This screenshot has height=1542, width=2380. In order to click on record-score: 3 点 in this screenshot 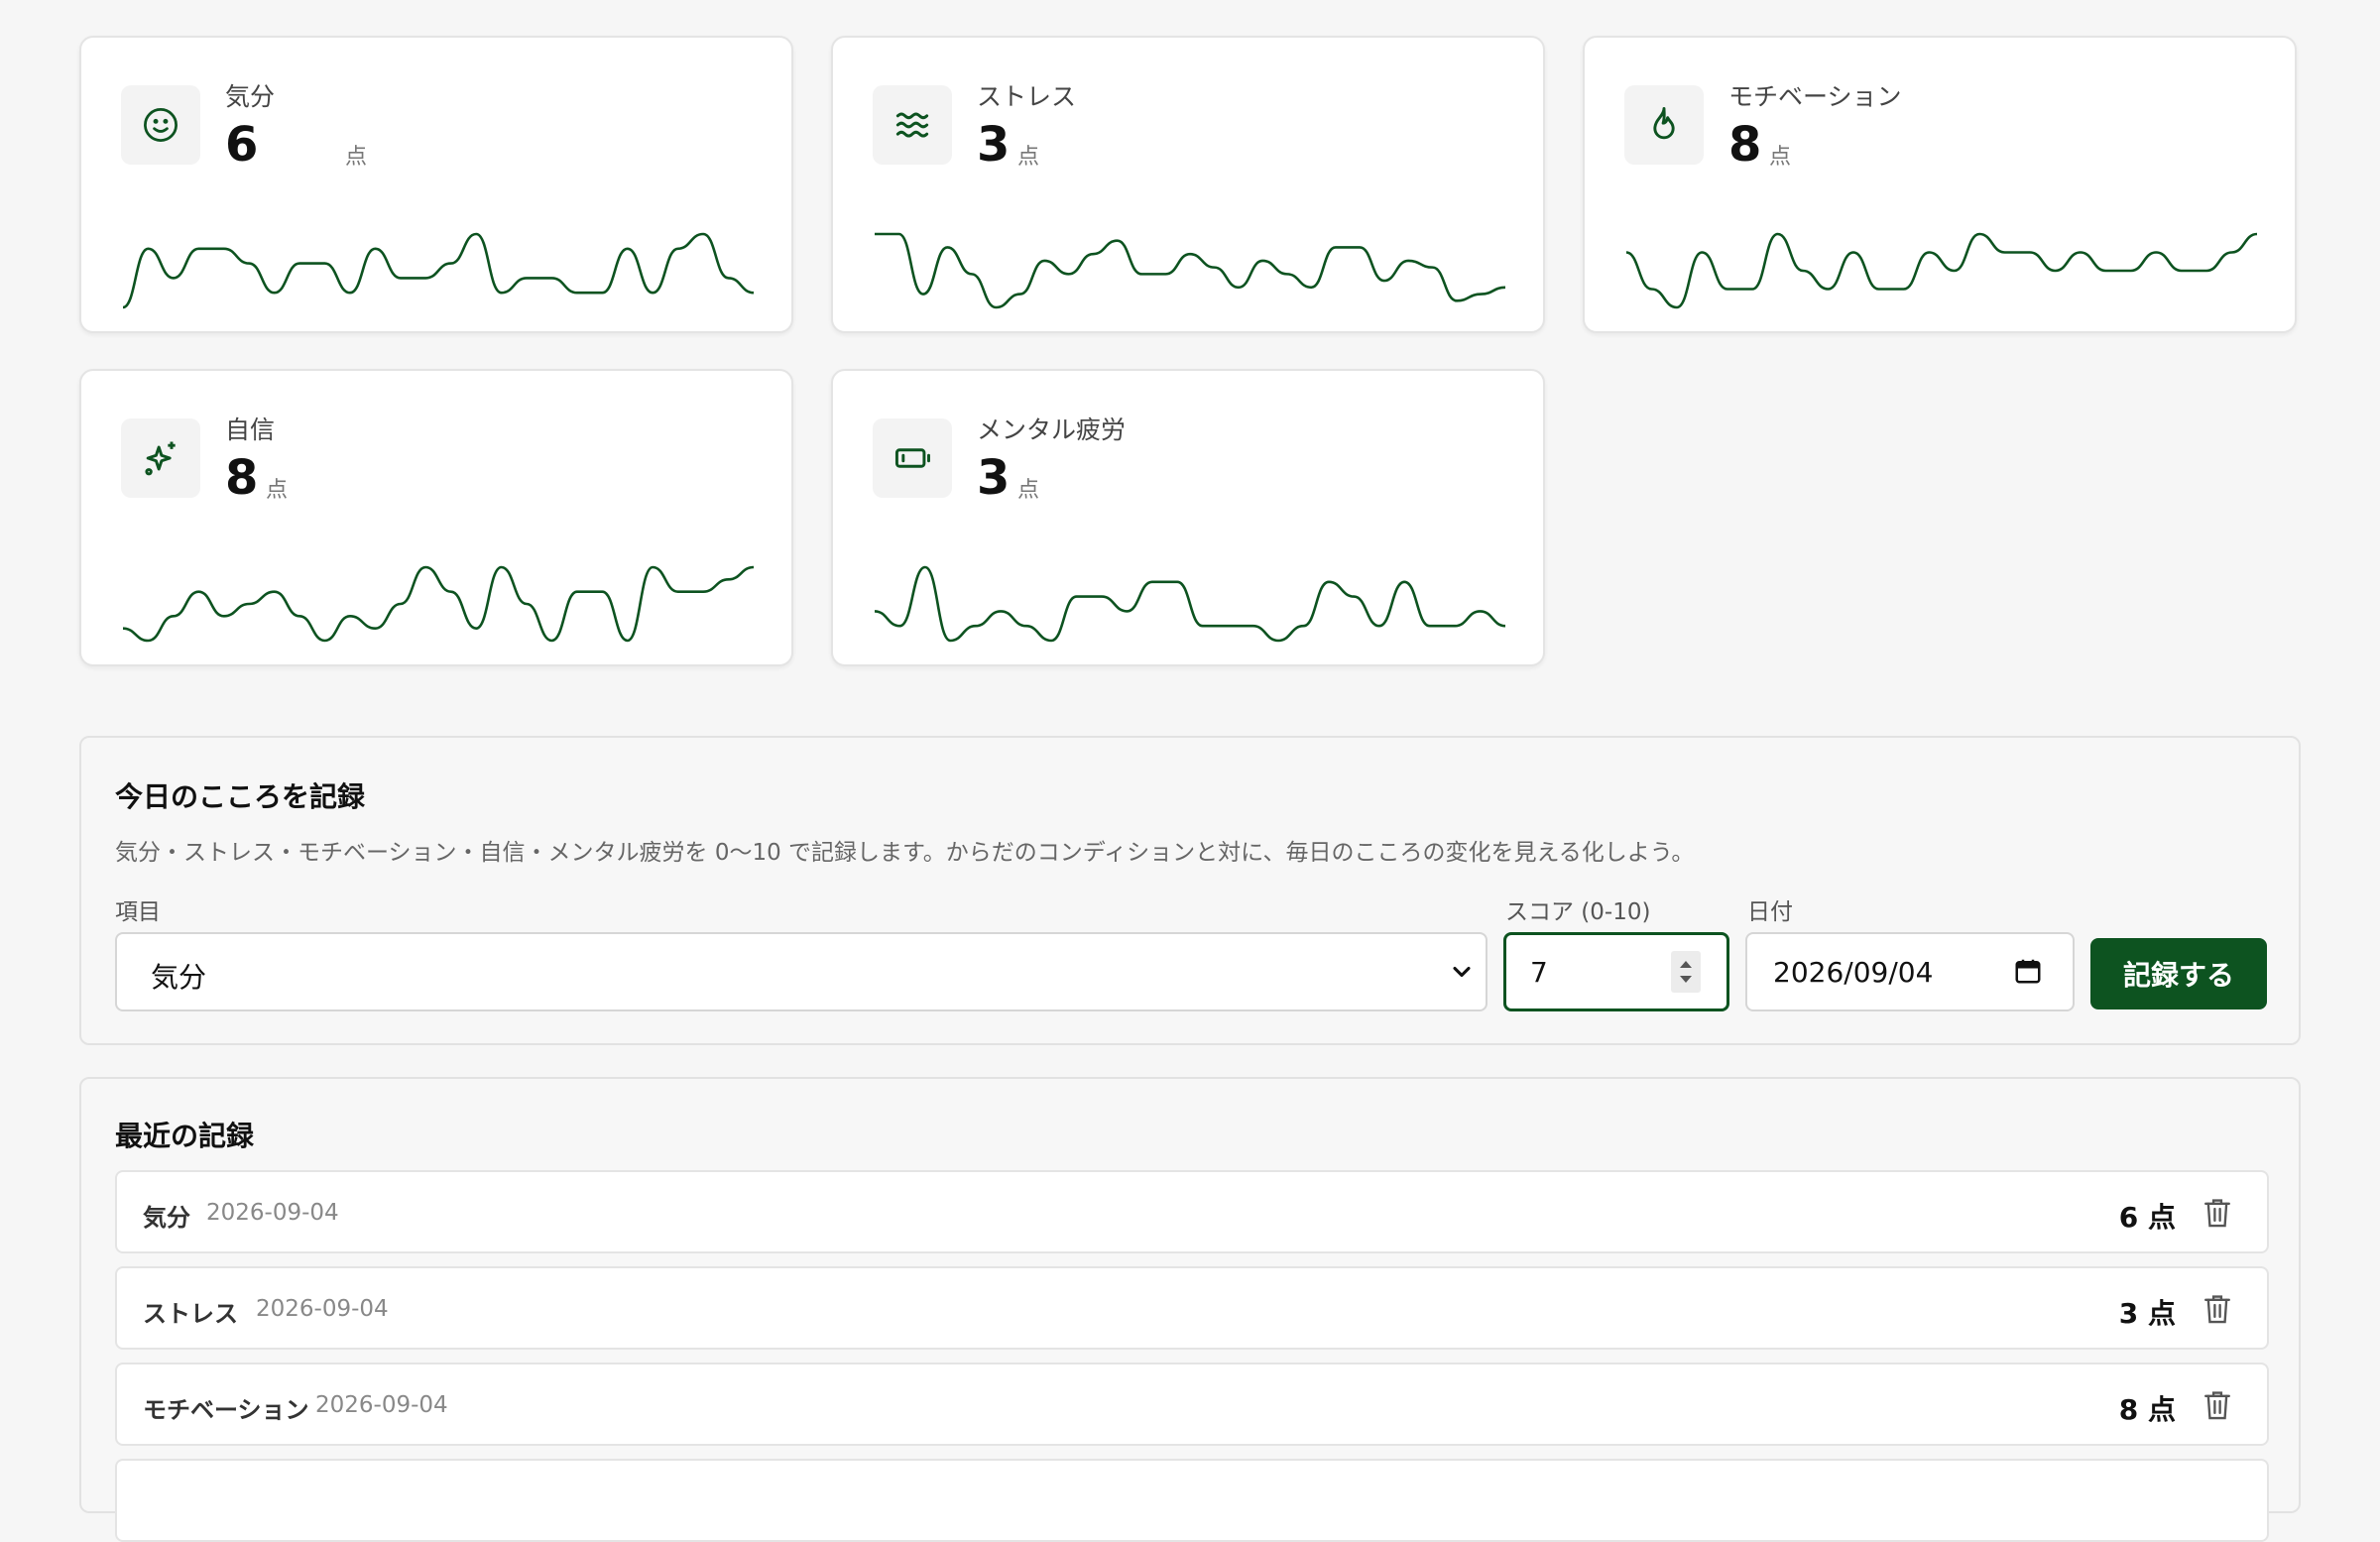, I will do `click(2147, 1313)`.